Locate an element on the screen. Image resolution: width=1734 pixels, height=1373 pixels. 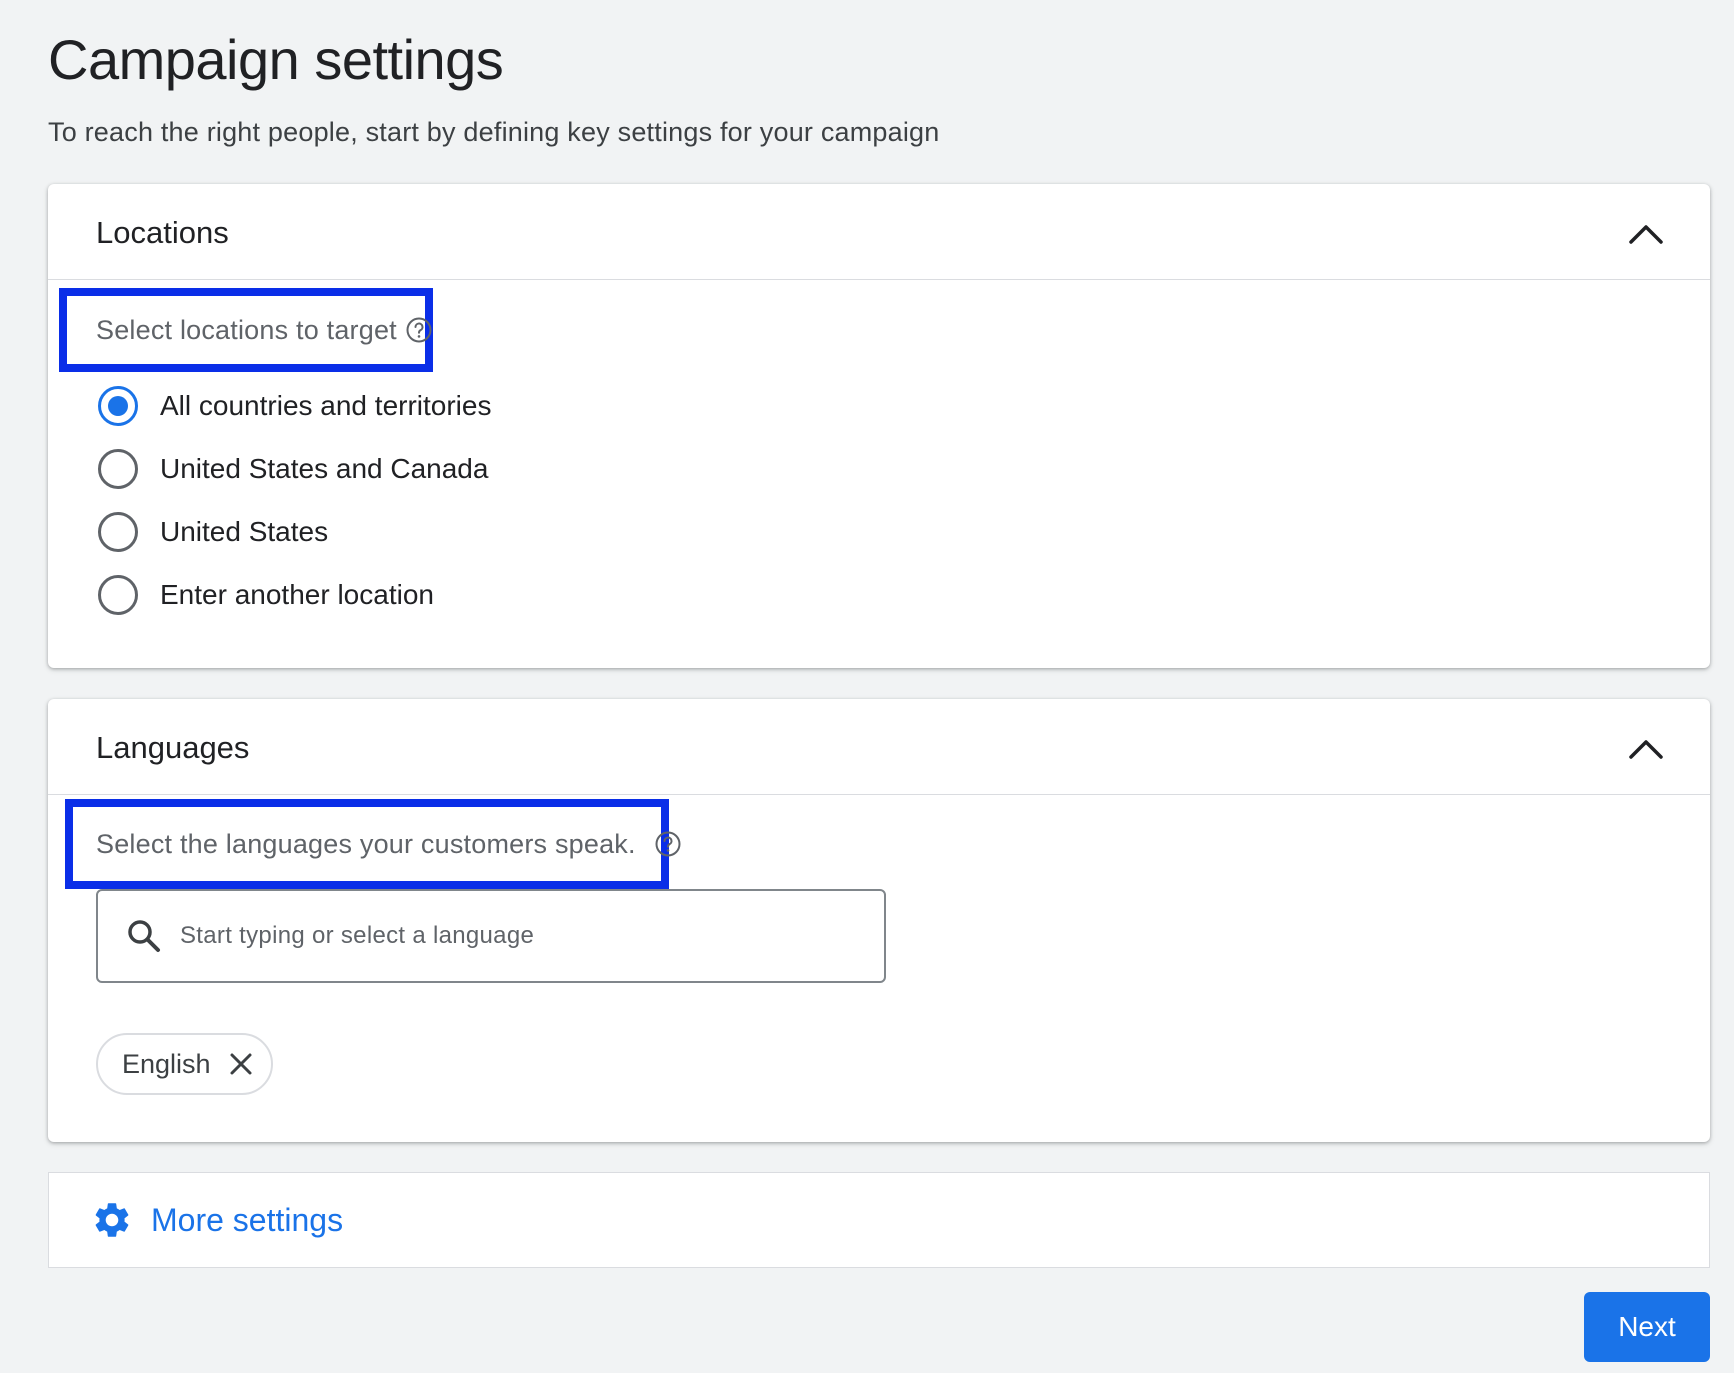
radio-label: United States is located at coordinates (244, 531).